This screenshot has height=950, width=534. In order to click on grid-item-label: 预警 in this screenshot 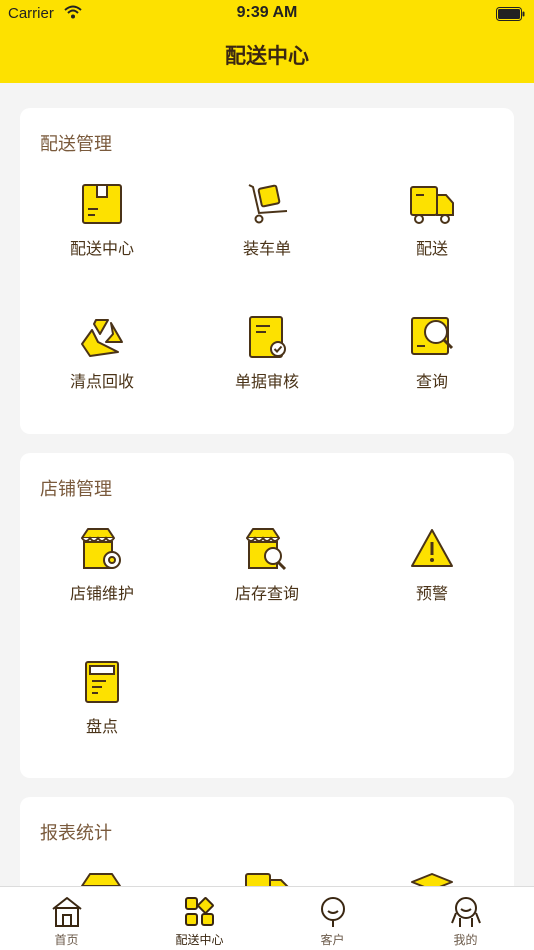, I will do `click(431, 593)`.